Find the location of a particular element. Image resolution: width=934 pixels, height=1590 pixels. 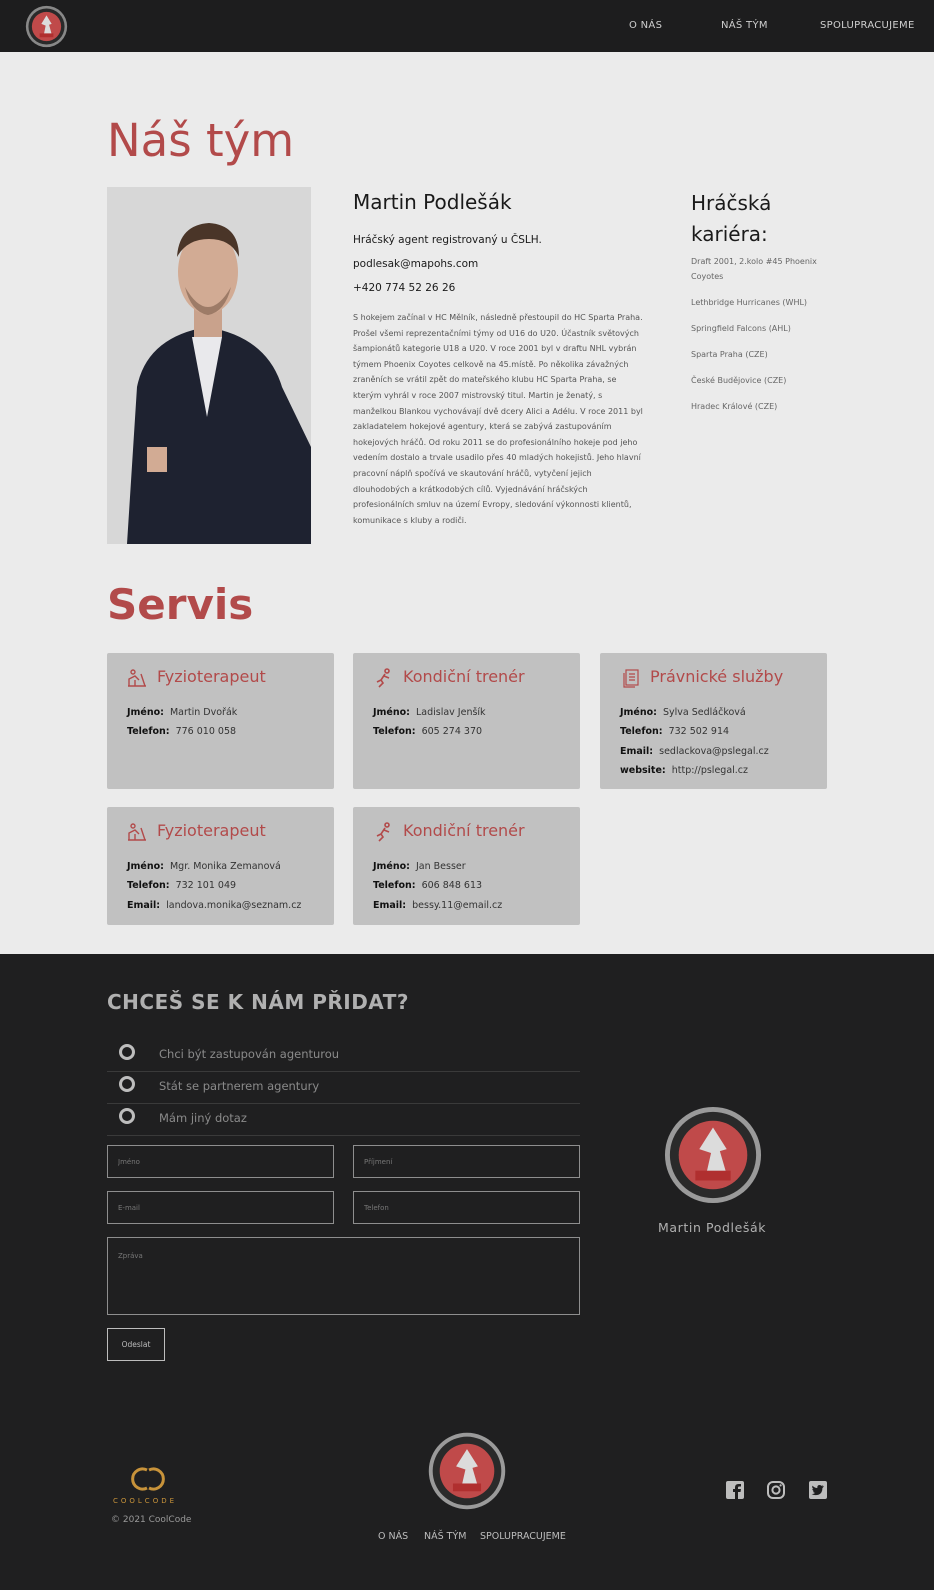

service-row: Telefon: 732 101 049 is located at coordinates (182, 885).